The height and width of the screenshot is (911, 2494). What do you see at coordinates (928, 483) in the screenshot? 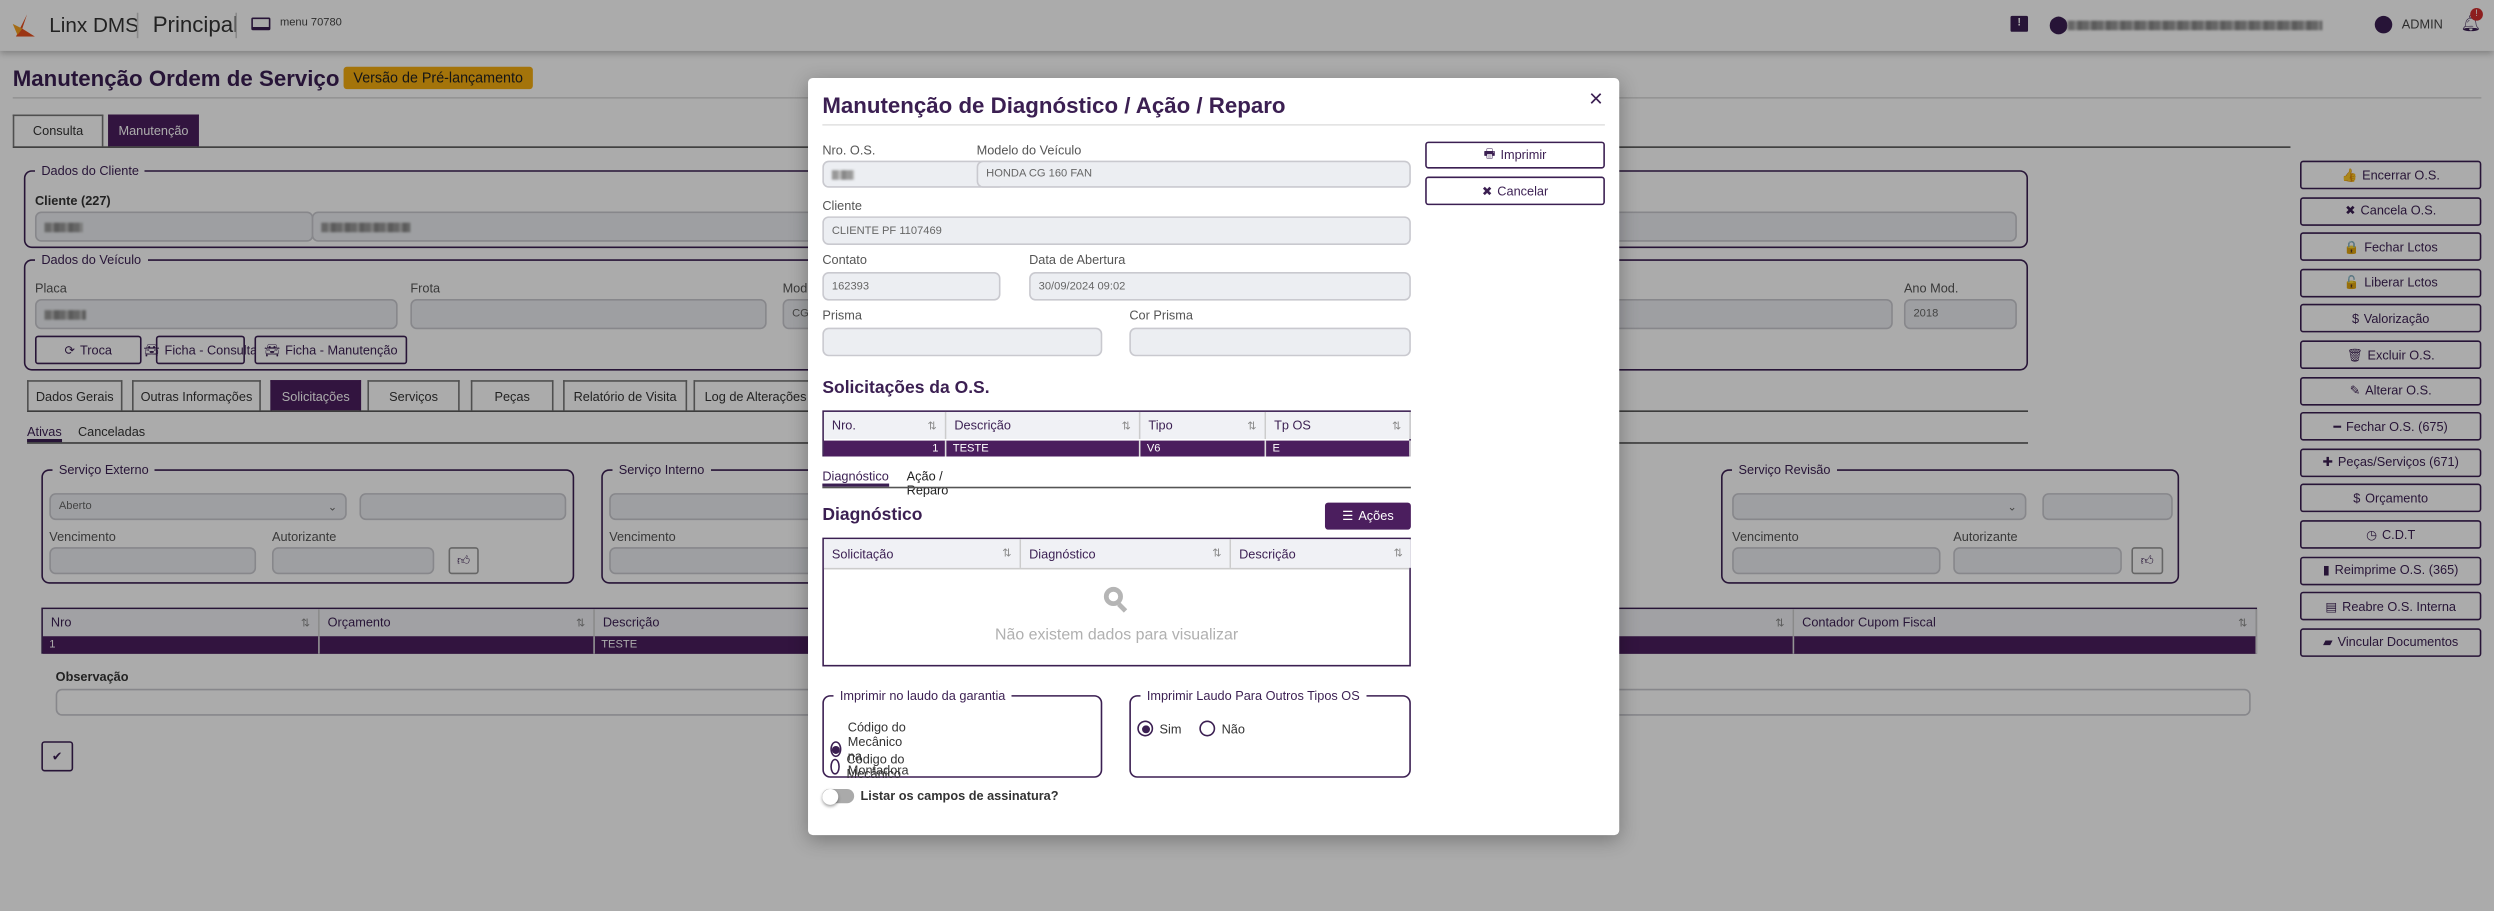
I see `tab-acao-reparo: Ação / Reparo` at bounding box center [928, 483].